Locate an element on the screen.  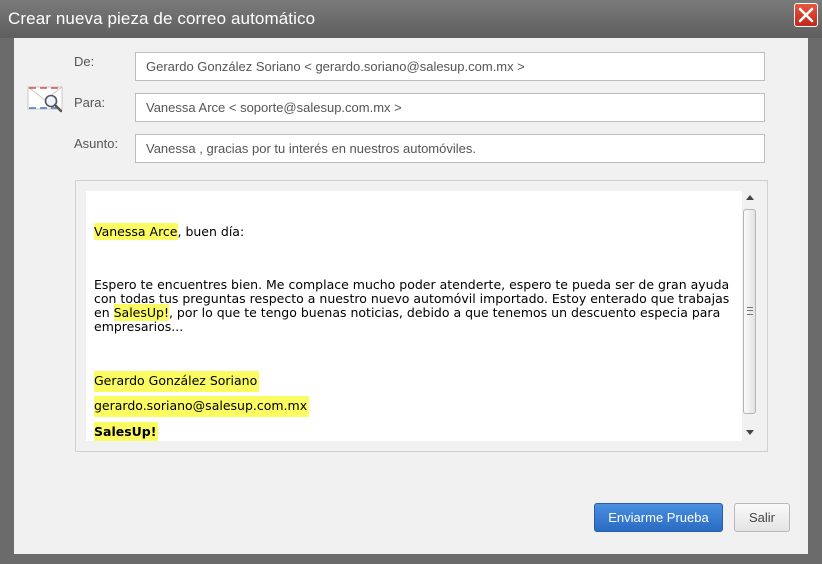
signature-email: gerardo.soriano@salesup.com.mx is located at coordinates (202, 406).